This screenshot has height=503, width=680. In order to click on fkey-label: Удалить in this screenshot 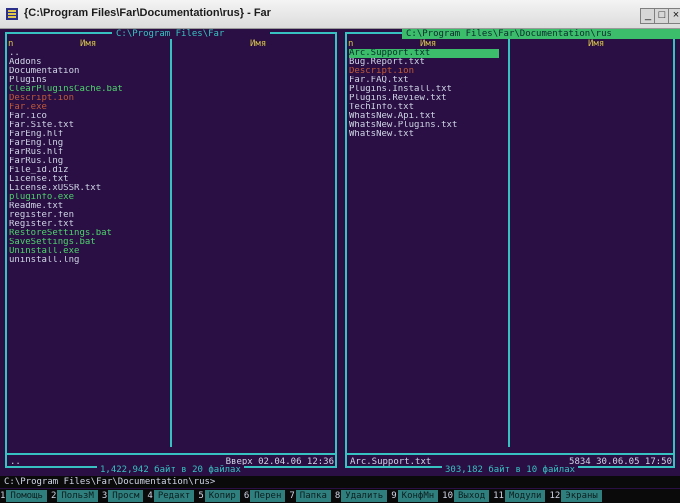, I will do `click(364, 496)`.